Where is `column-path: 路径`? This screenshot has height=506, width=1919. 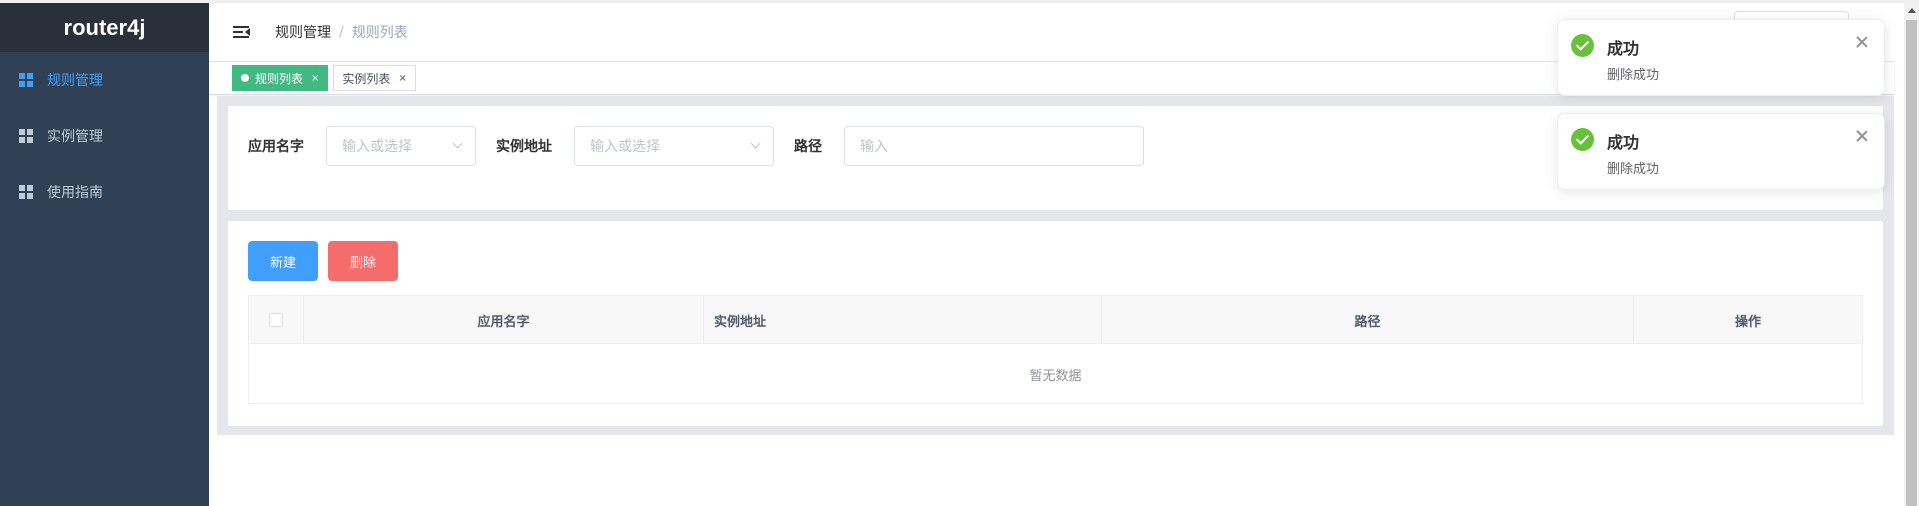
column-path: 路径 is located at coordinates (1368, 320).